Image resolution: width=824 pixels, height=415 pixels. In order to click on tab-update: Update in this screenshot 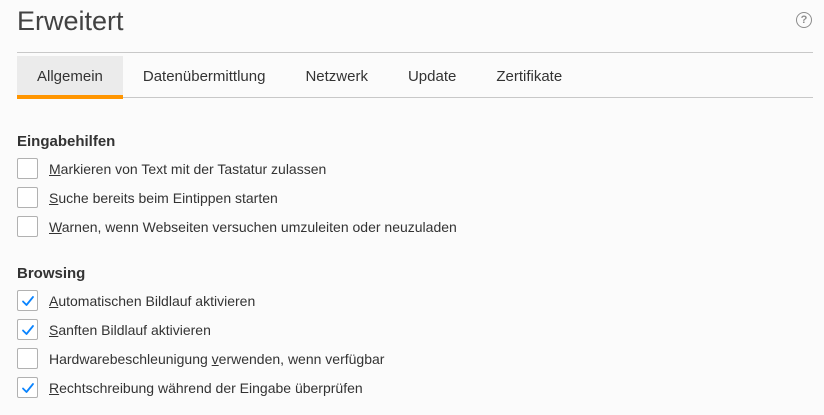, I will do `click(432, 77)`.